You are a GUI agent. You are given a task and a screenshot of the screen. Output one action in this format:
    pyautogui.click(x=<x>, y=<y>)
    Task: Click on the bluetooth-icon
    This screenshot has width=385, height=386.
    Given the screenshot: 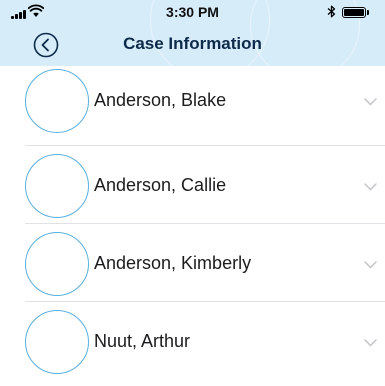 What is the action you would take?
    pyautogui.click(x=331, y=11)
    